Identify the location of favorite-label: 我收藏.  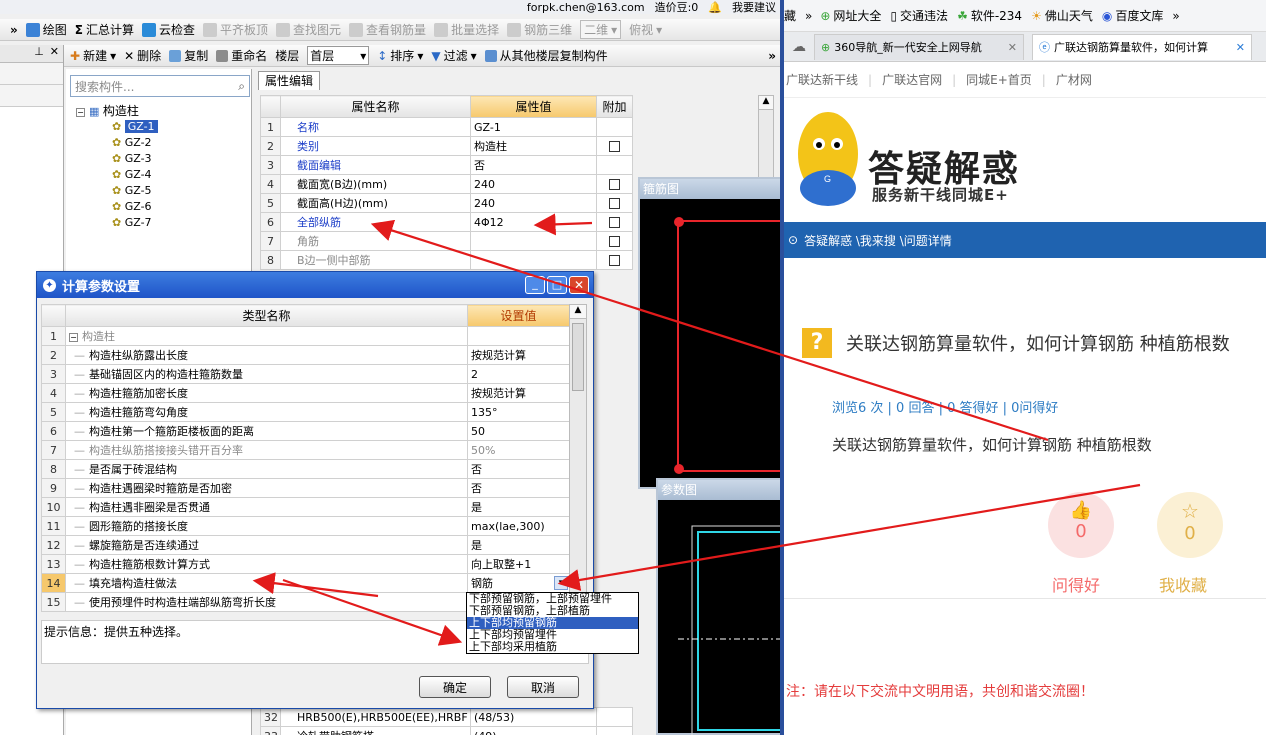
(1183, 584).